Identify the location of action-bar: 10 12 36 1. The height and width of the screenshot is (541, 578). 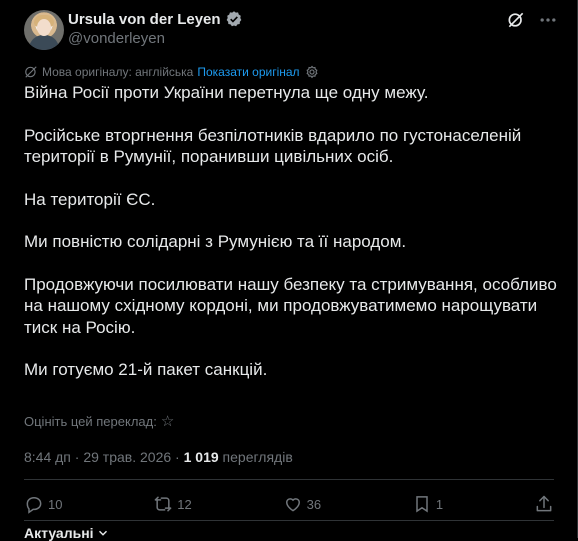
(289, 504).